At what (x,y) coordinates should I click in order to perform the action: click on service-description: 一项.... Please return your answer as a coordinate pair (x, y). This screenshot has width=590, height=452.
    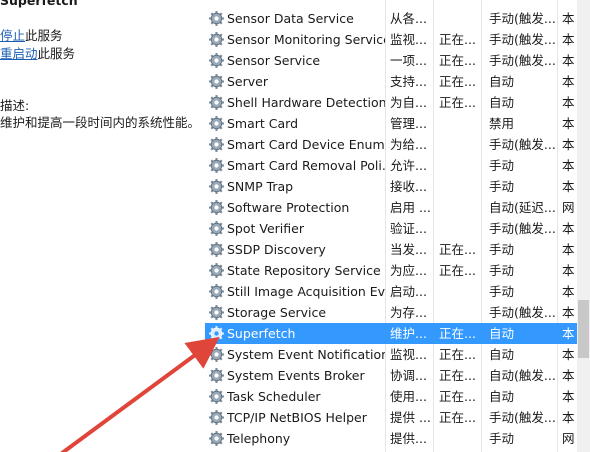
    Looking at the image, I should click on (408, 60).